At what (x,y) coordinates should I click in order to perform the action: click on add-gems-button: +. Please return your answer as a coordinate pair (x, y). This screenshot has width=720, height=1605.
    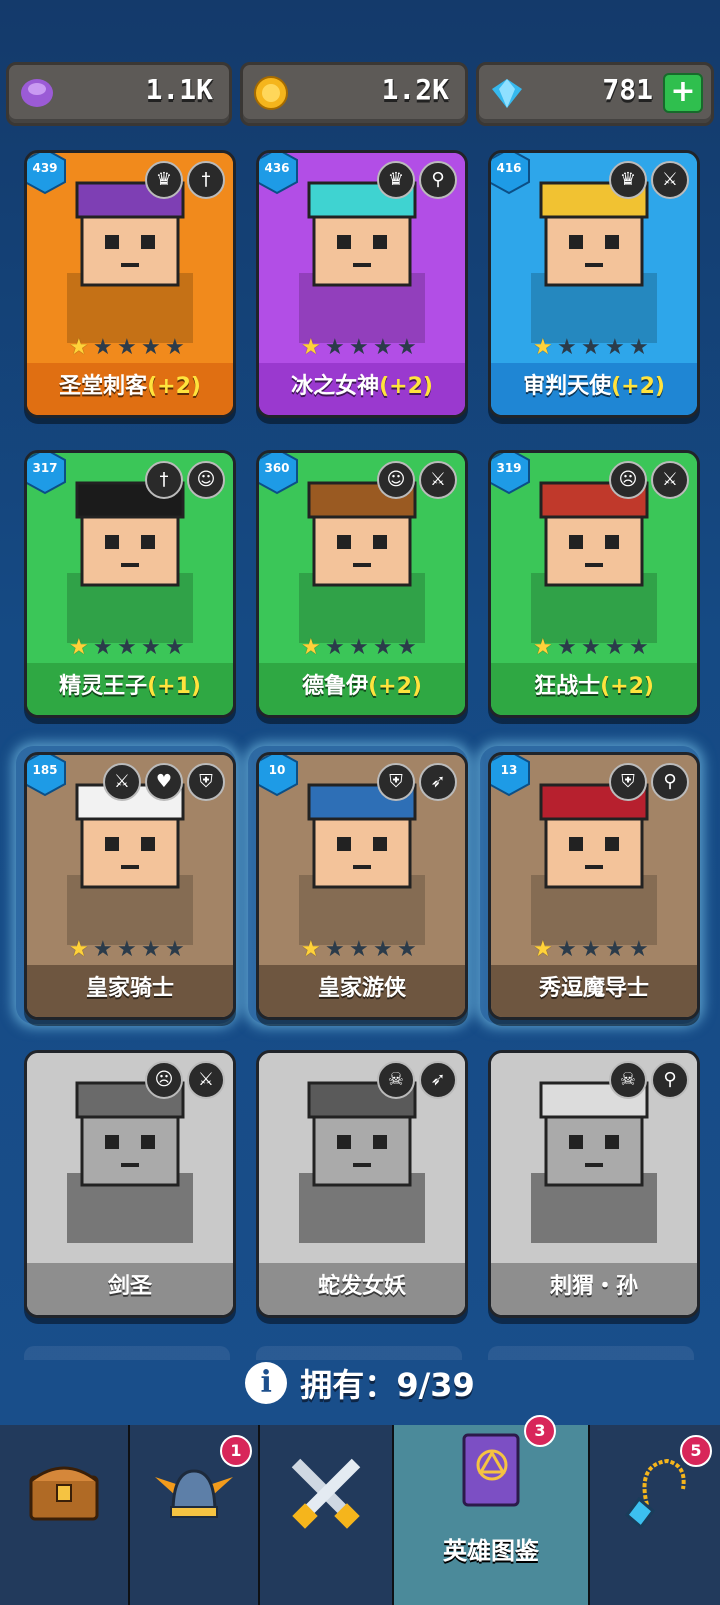
    Looking at the image, I should click on (683, 93).